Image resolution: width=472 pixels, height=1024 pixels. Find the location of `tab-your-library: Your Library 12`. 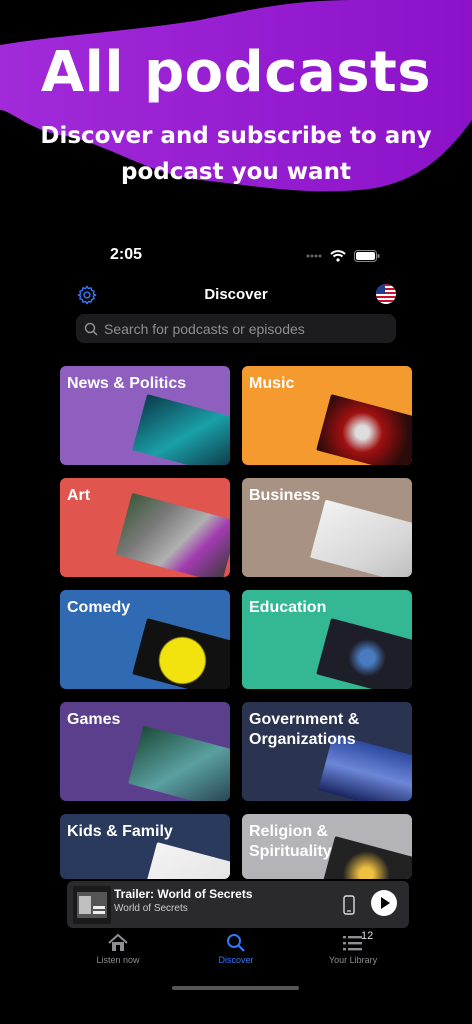

tab-your-library: Your Library 12 is located at coordinates (353, 947).